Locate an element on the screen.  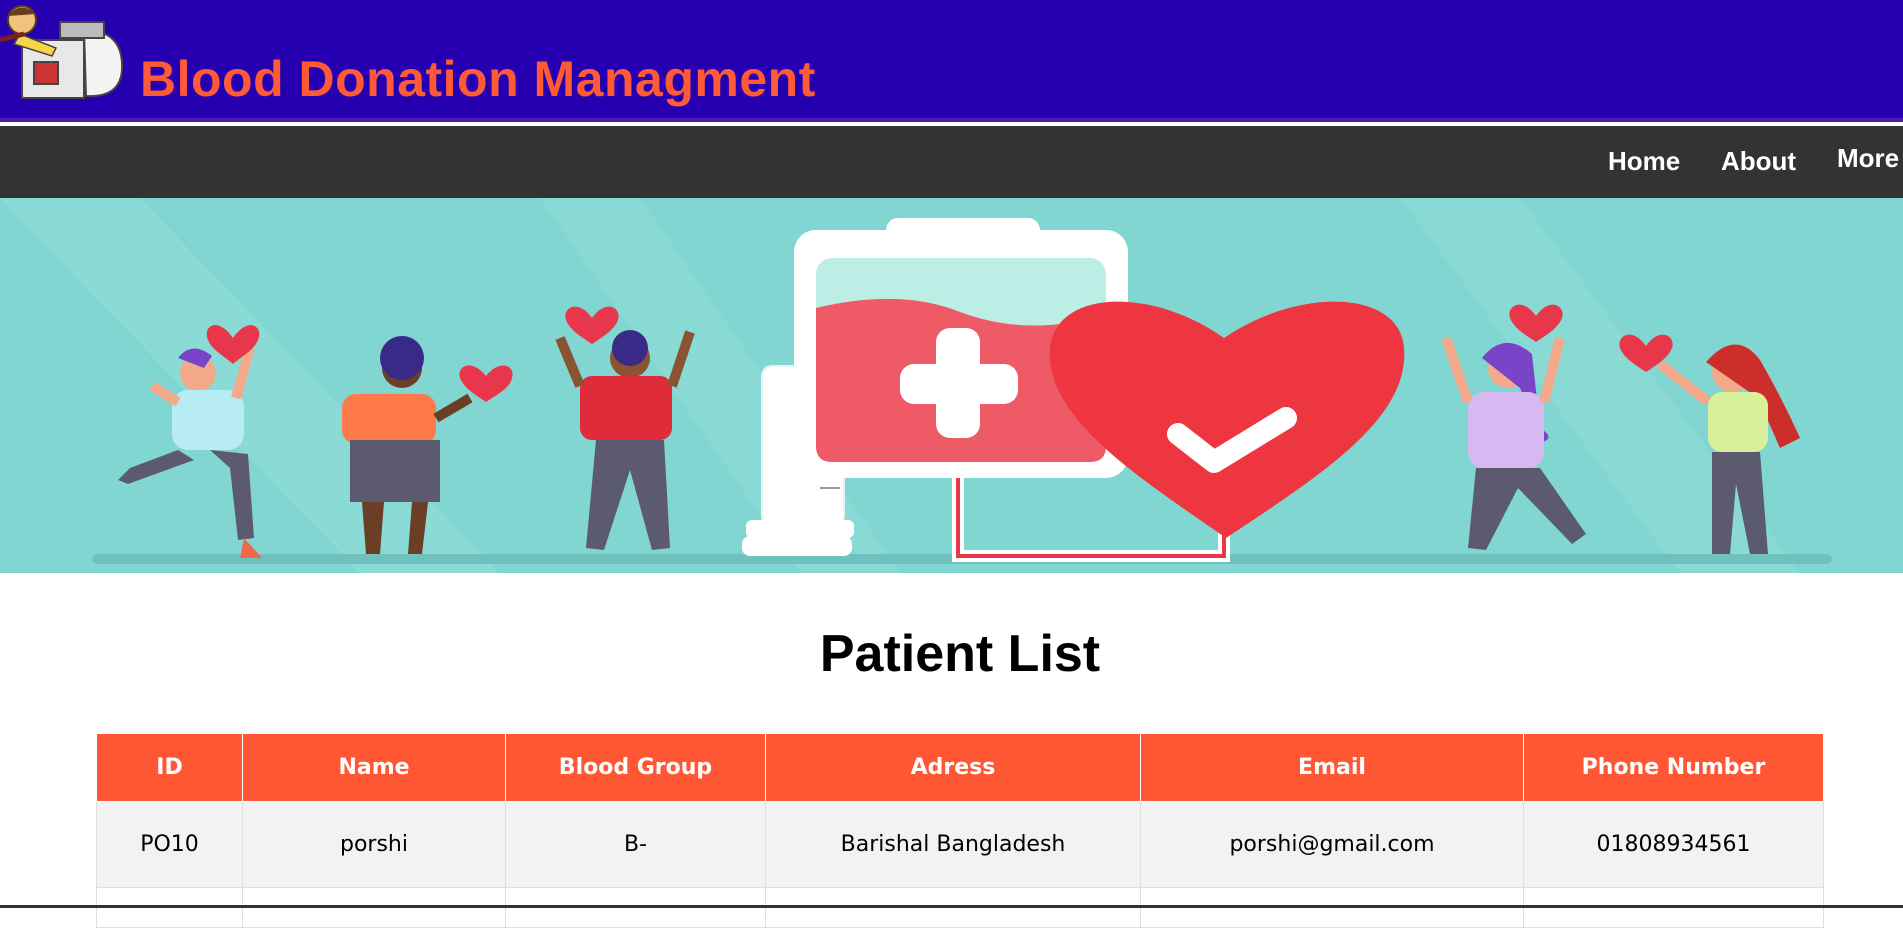
column-header-address: Adress is located at coordinates (953, 767).